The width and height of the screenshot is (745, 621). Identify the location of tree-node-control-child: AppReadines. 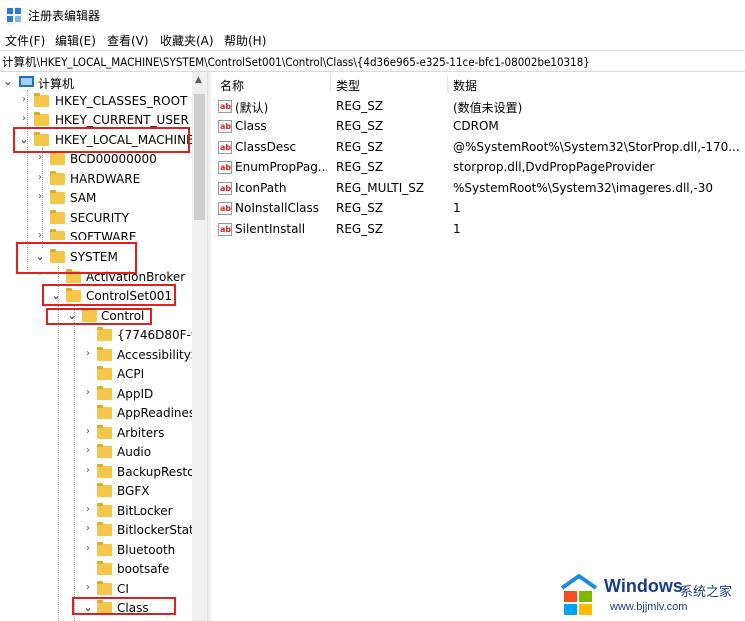
(96, 414).